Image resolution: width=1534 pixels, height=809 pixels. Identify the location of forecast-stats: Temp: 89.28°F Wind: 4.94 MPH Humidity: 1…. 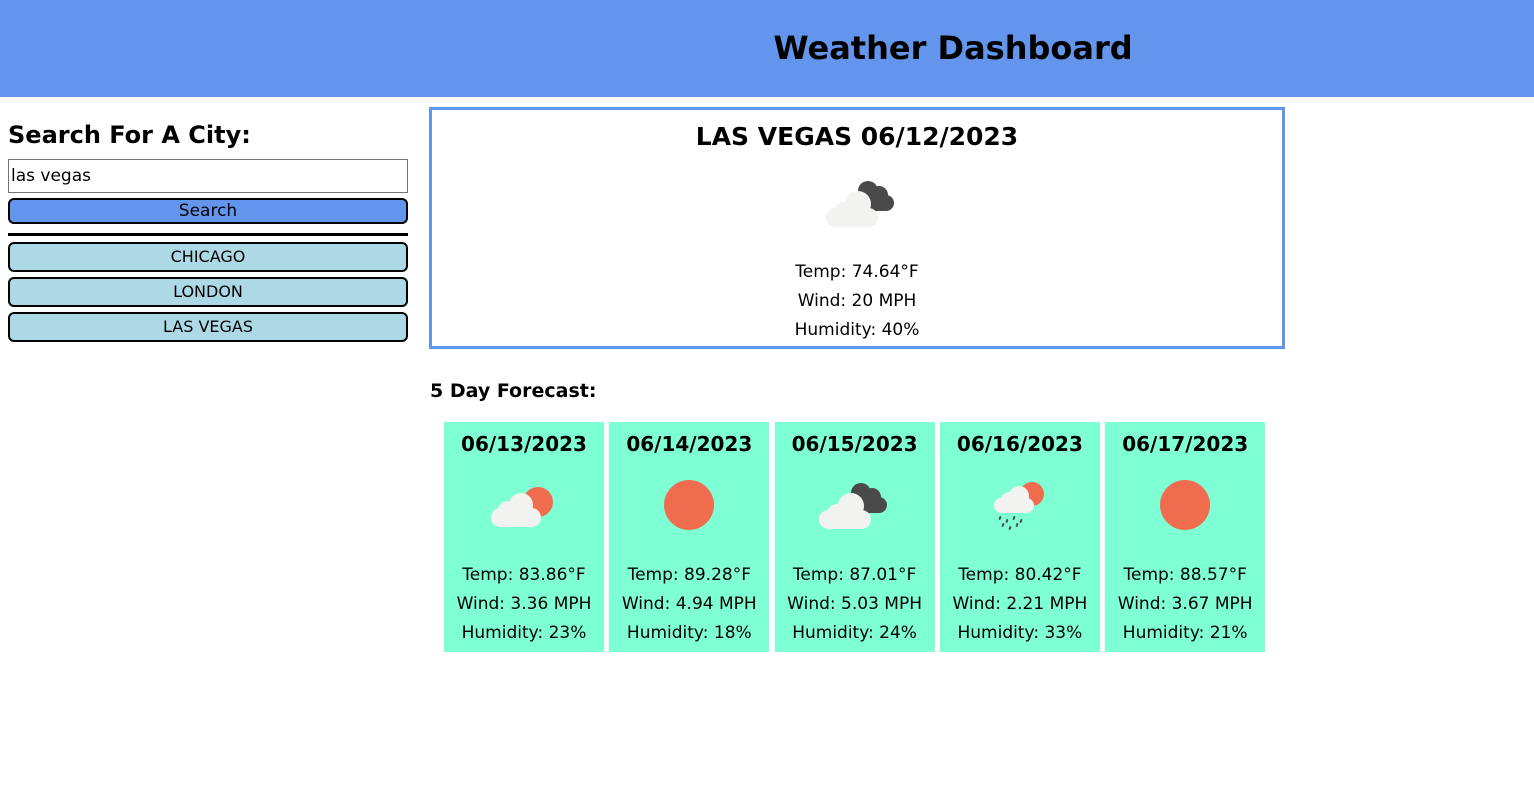
(689, 604).